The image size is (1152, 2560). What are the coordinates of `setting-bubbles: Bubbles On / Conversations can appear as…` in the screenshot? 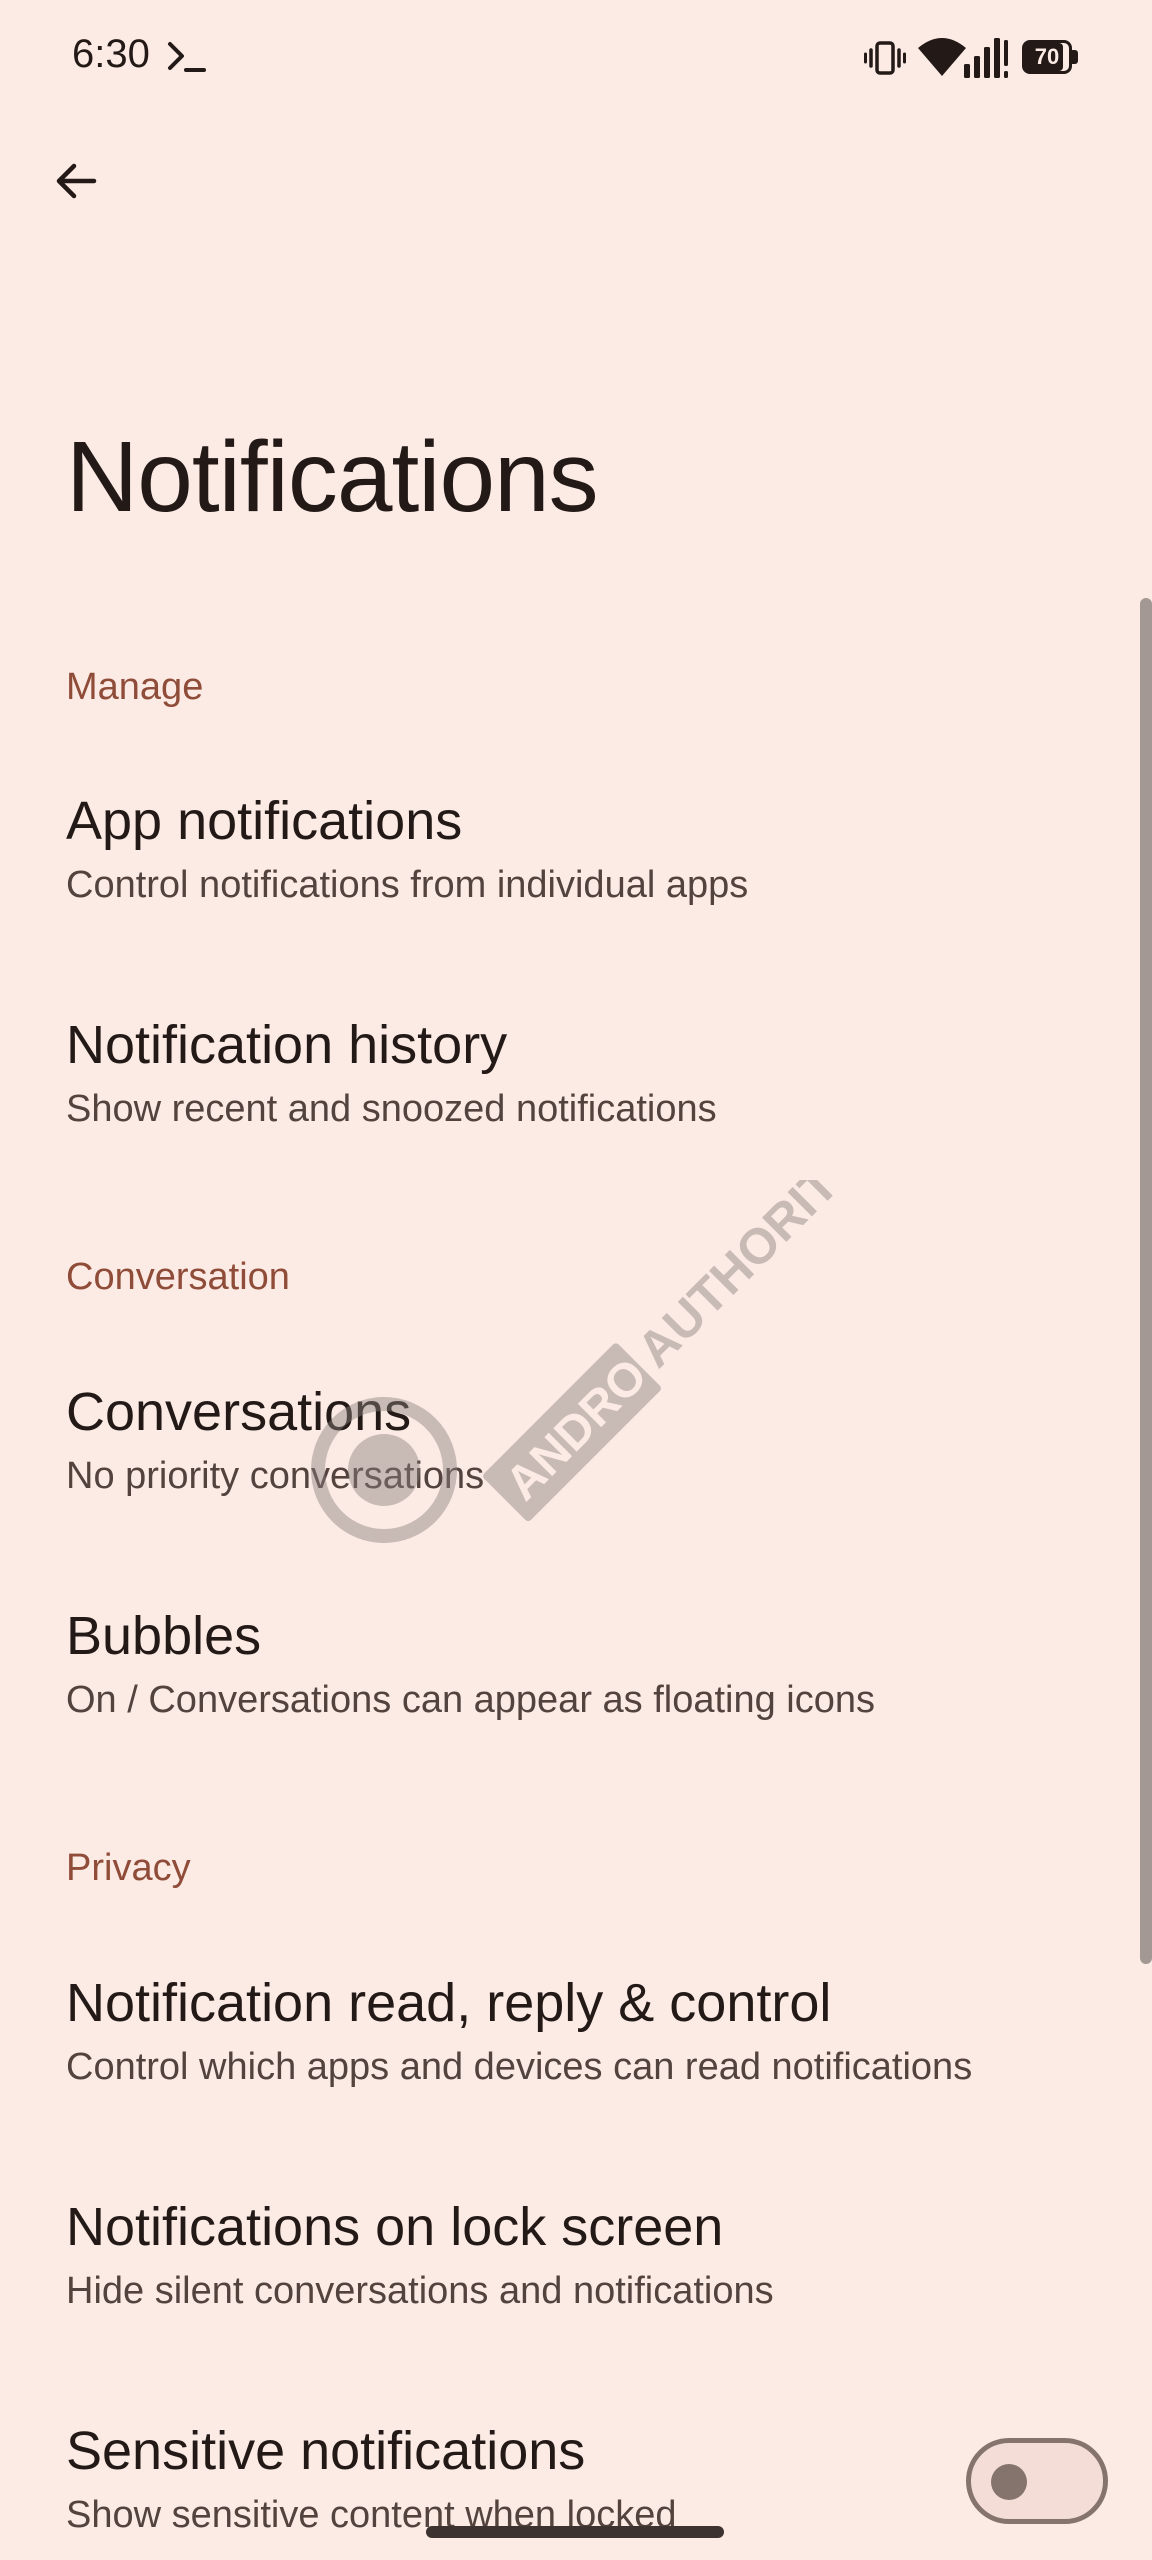 It's located at (565, 1680).